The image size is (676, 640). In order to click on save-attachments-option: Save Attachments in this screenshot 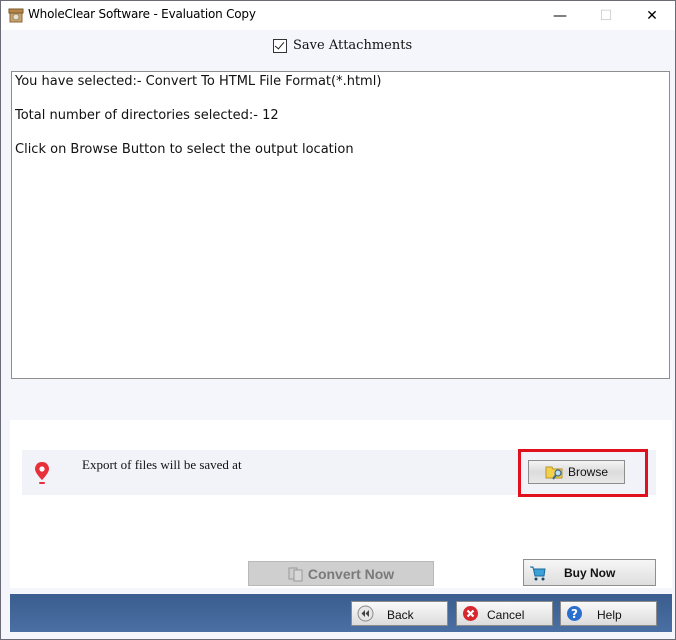, I will do `click(342, 45)`.